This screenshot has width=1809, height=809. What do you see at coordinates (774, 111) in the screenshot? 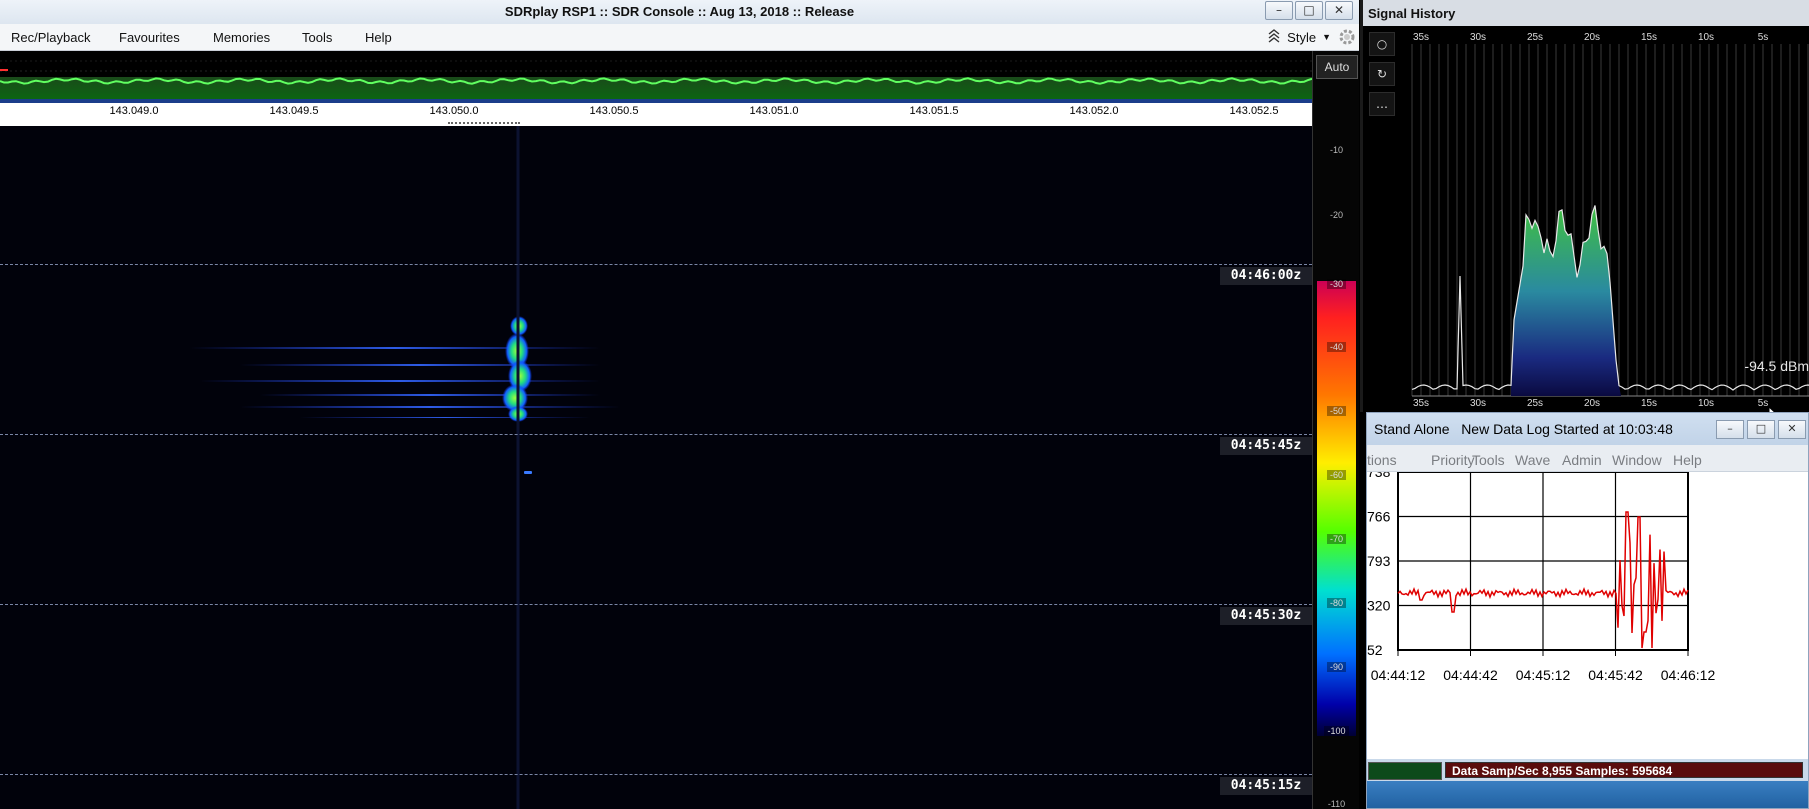
I see `freq-label: 143.051.0` at bounding box center [774, 111].